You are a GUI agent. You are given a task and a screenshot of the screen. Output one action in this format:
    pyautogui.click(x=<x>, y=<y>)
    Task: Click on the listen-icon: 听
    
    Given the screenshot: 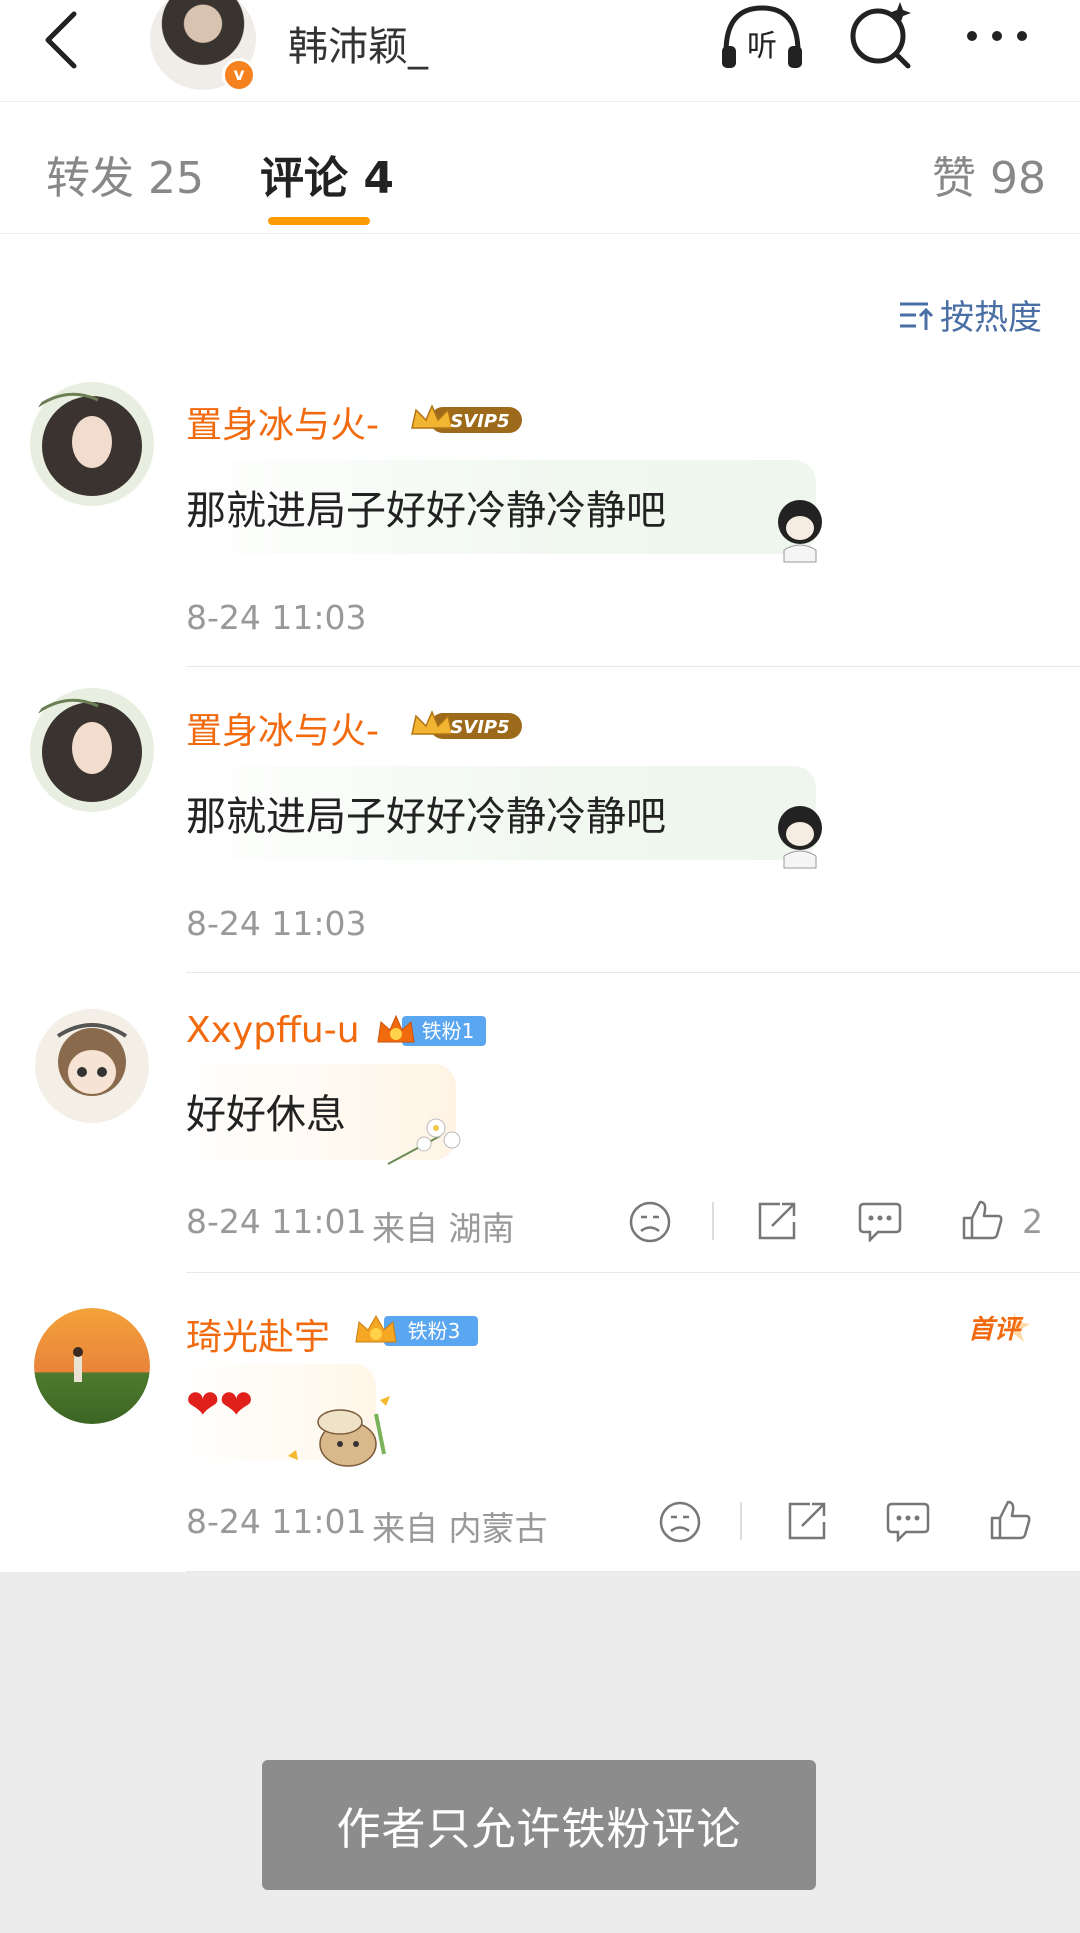 What is the action you would take?
    pyautogui.click(x=762, y=40)
    